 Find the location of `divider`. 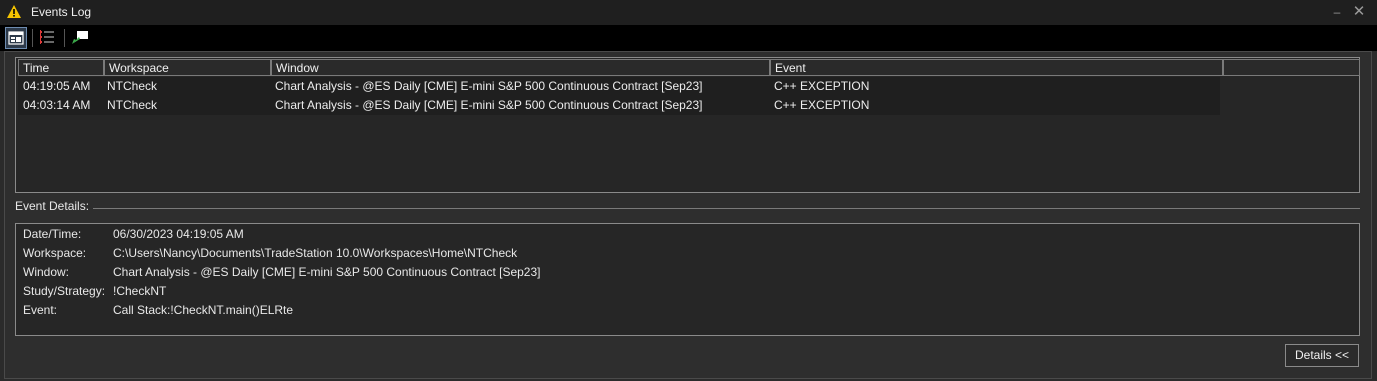

divider is located at coordinates (726, 208).